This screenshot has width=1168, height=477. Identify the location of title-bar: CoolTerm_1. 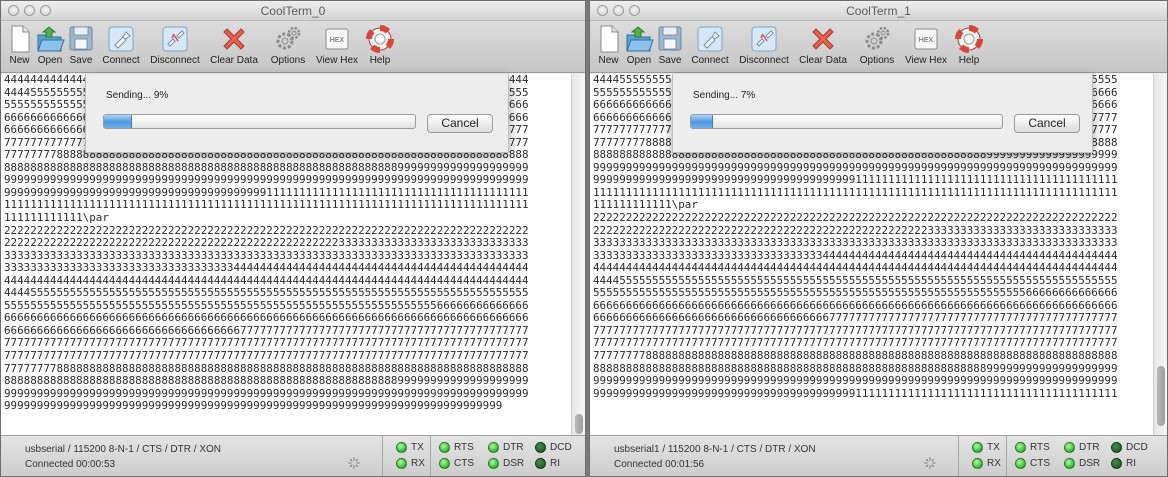
(878, 11).